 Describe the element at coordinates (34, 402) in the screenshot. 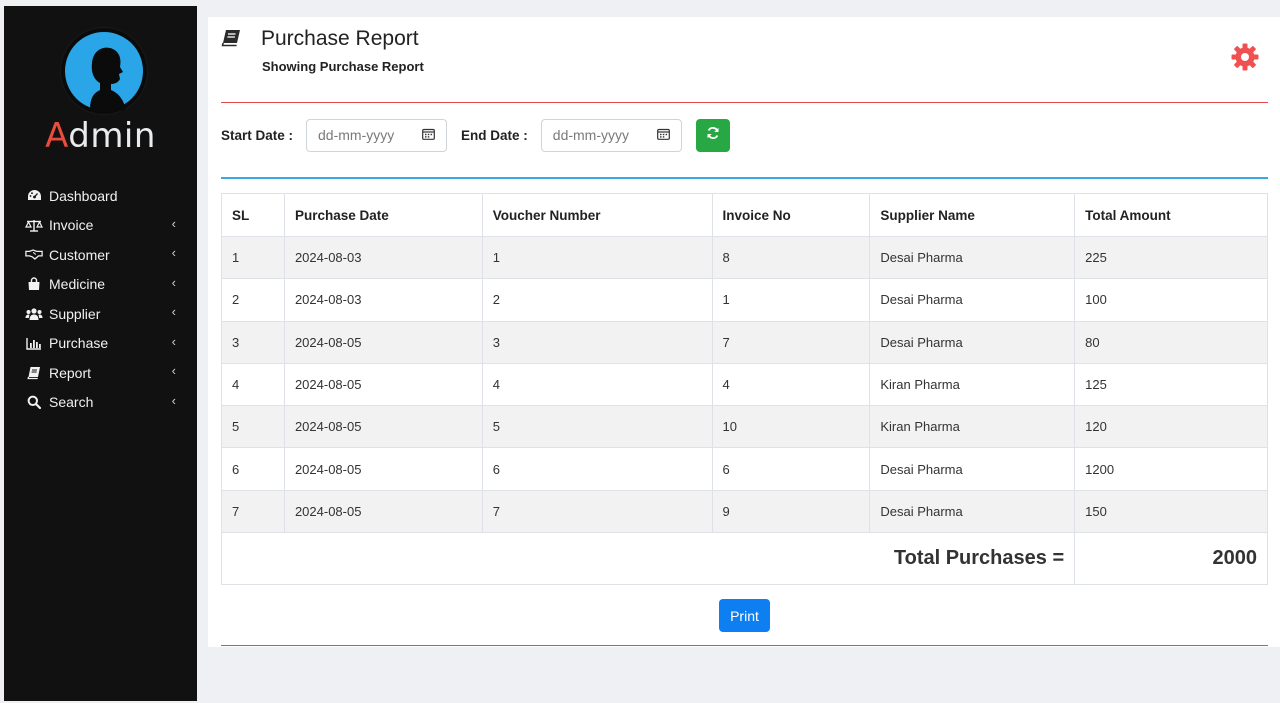

I see `search-icon` at that location.